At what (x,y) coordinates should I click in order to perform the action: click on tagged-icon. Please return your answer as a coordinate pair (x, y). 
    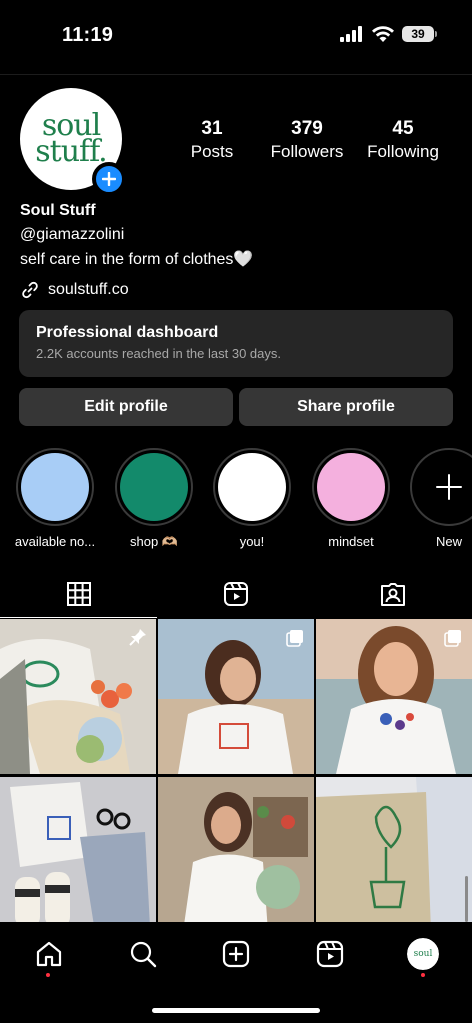
    Looking at the image, I should click on (392, 594).